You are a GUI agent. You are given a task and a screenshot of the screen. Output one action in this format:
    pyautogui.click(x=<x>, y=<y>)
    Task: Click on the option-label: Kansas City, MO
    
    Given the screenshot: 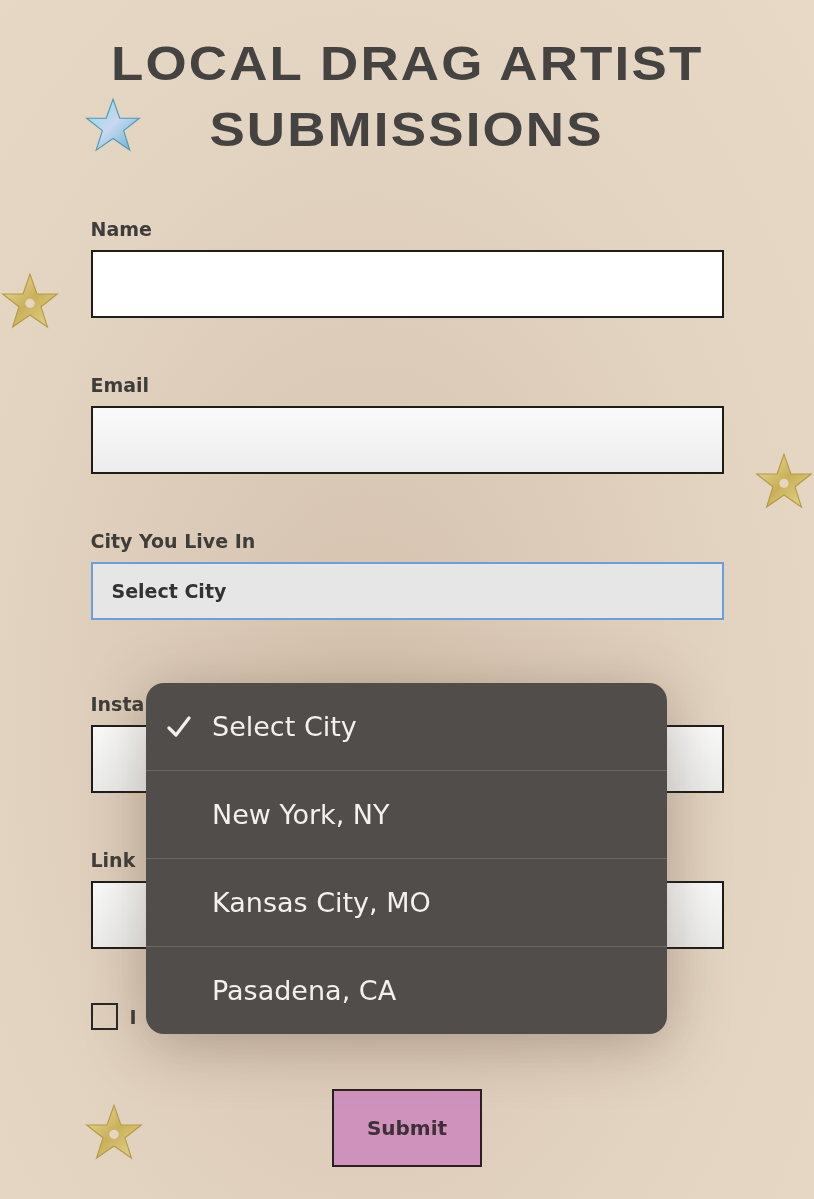 What is the action you would take?
    pyautogui.click(x=321, y=902)
    